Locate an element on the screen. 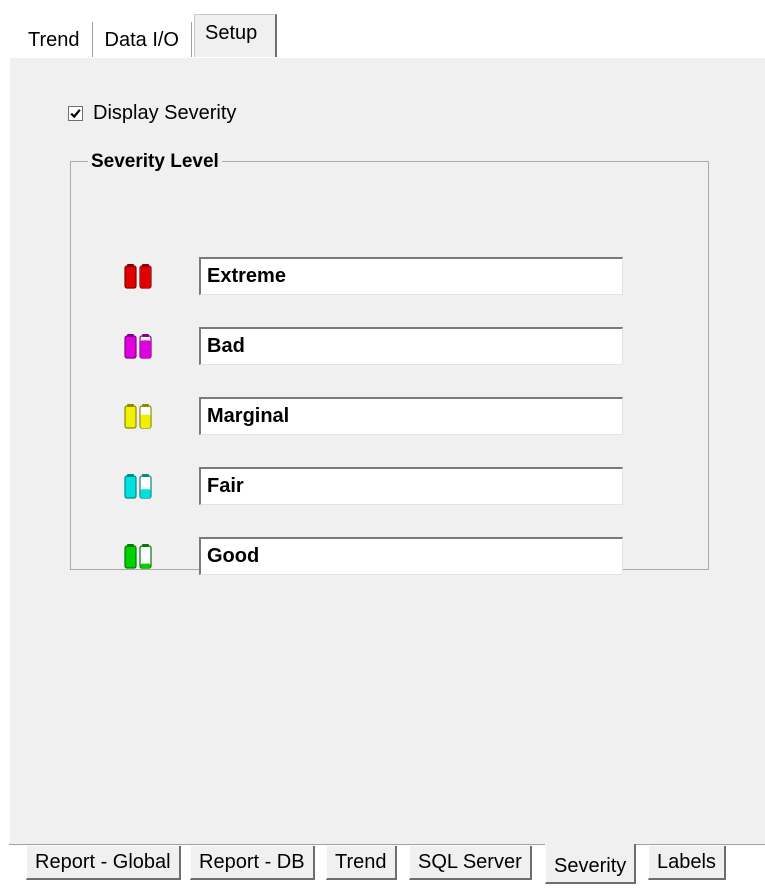  severity-row-good: Good is located at coordinates (389, 556).